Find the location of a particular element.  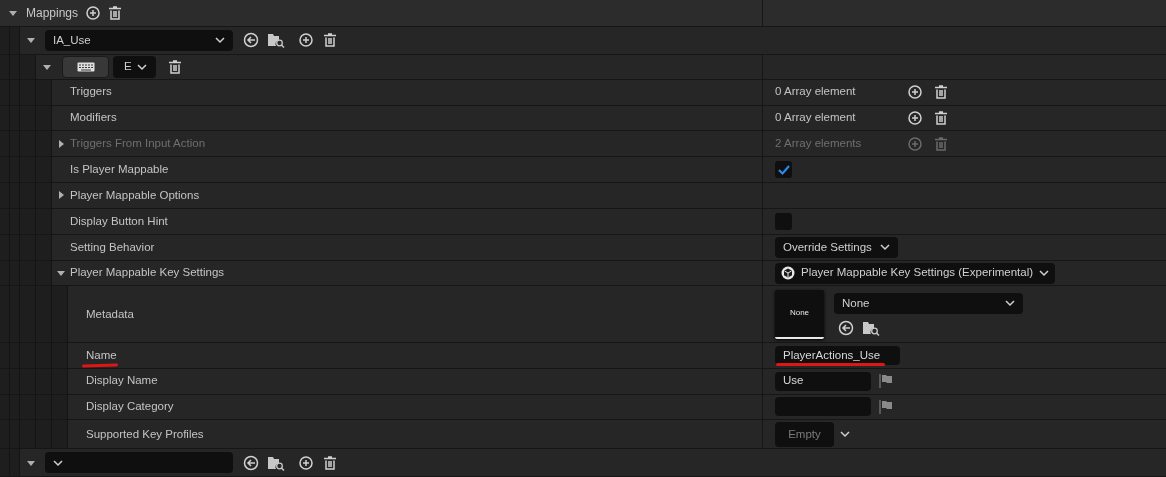

checkbox is located at coordinates (783, 170).